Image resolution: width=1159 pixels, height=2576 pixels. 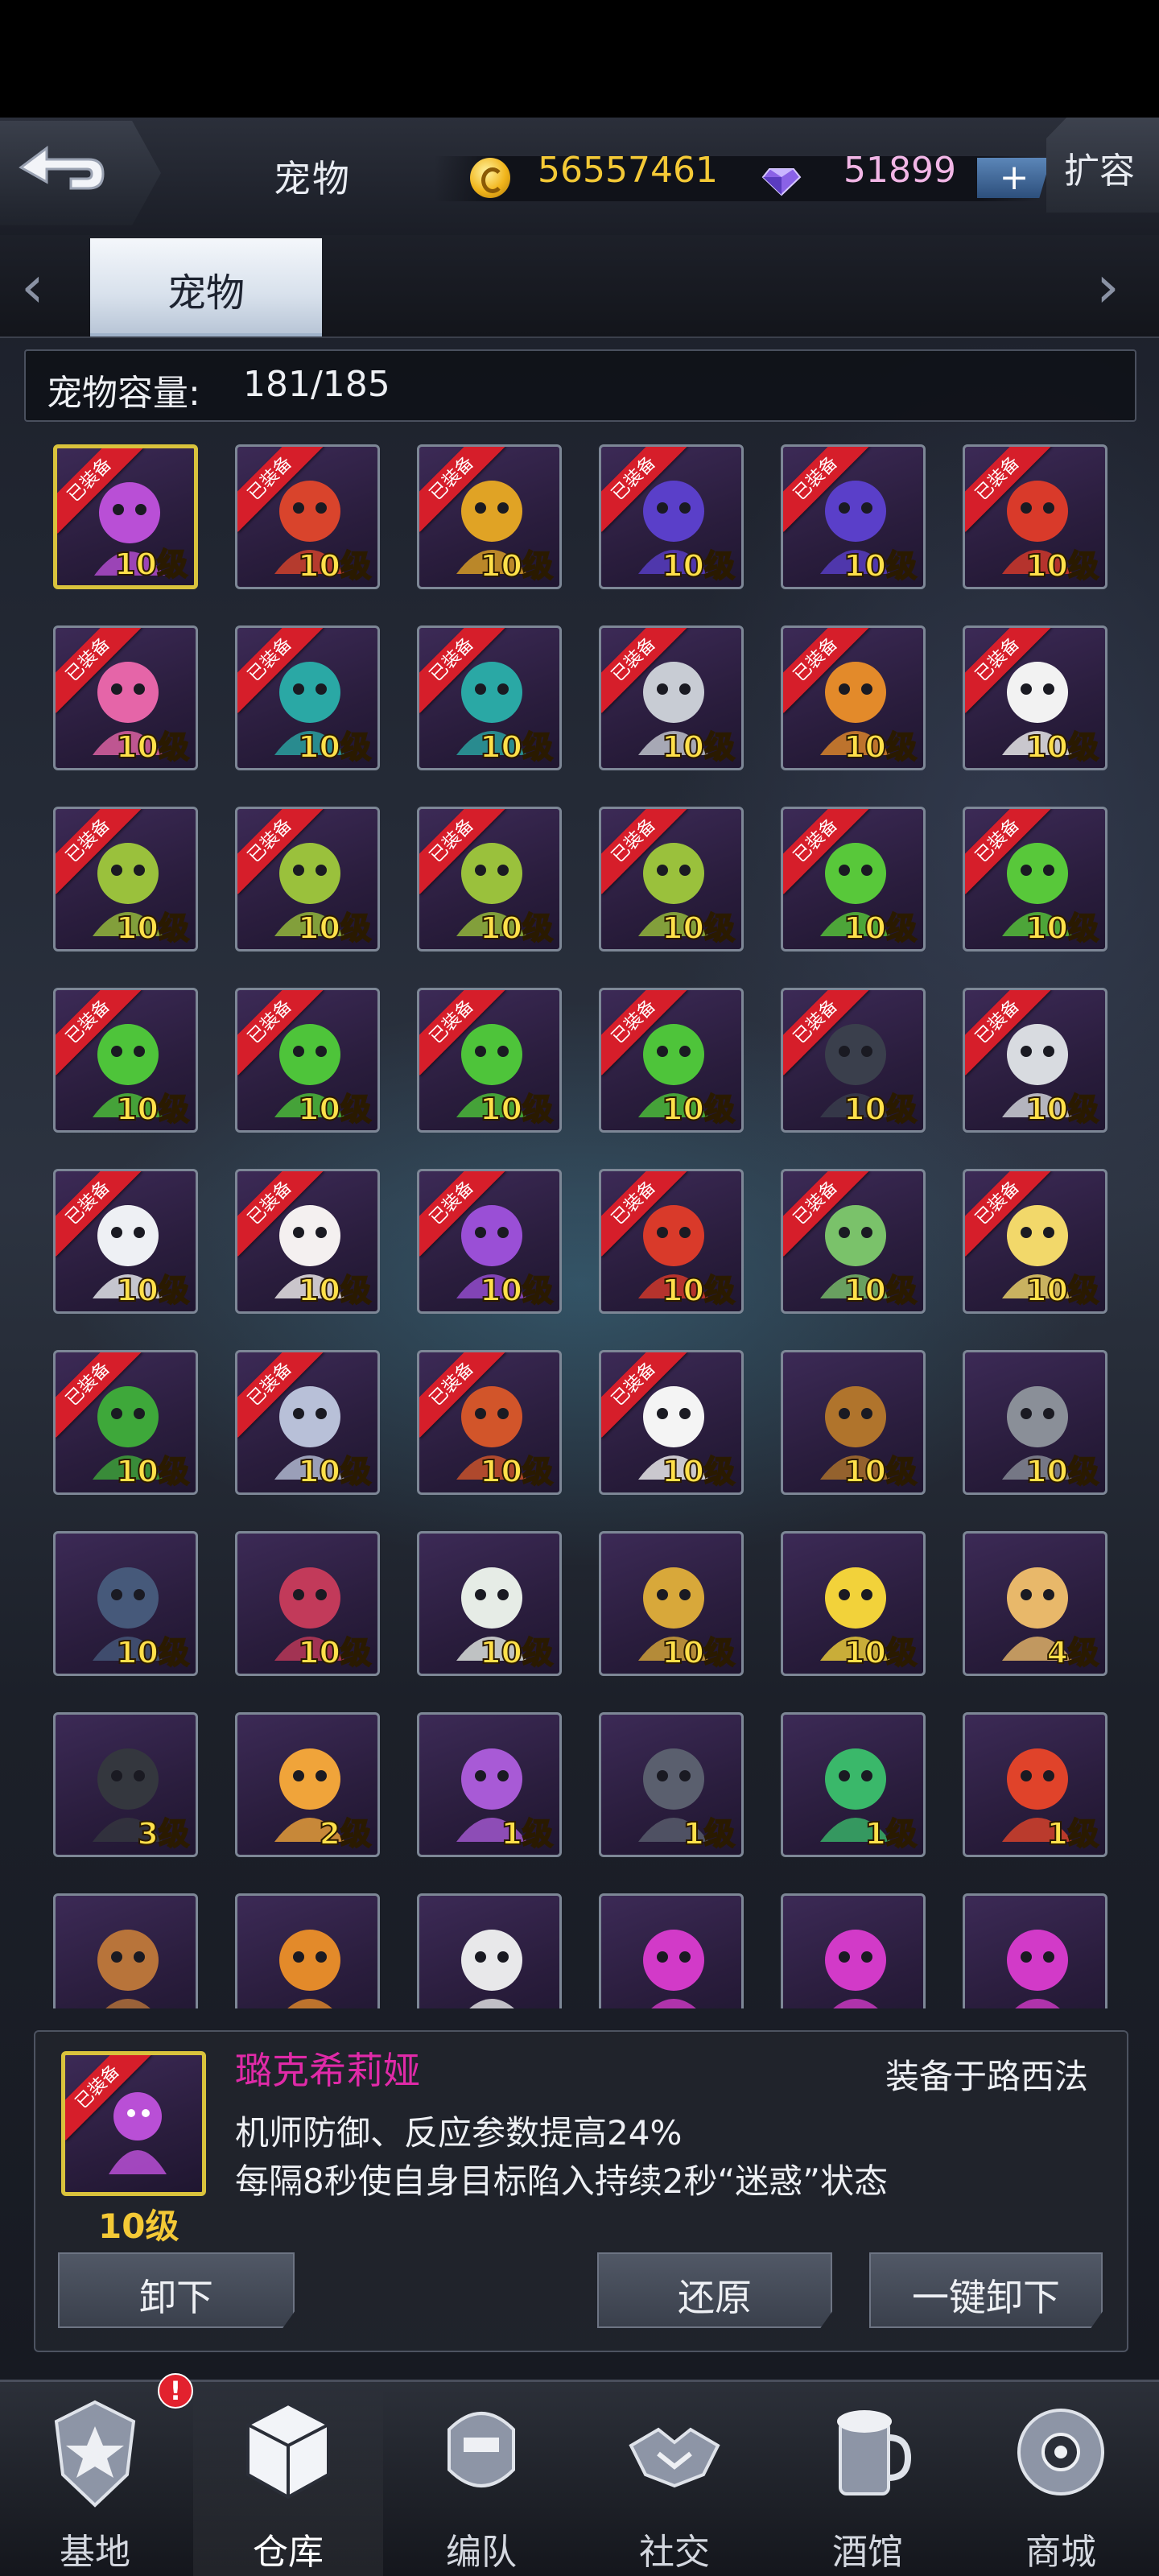 I want to click on tab-next-chevron-icon: ›, so click(x=1116, y=286).